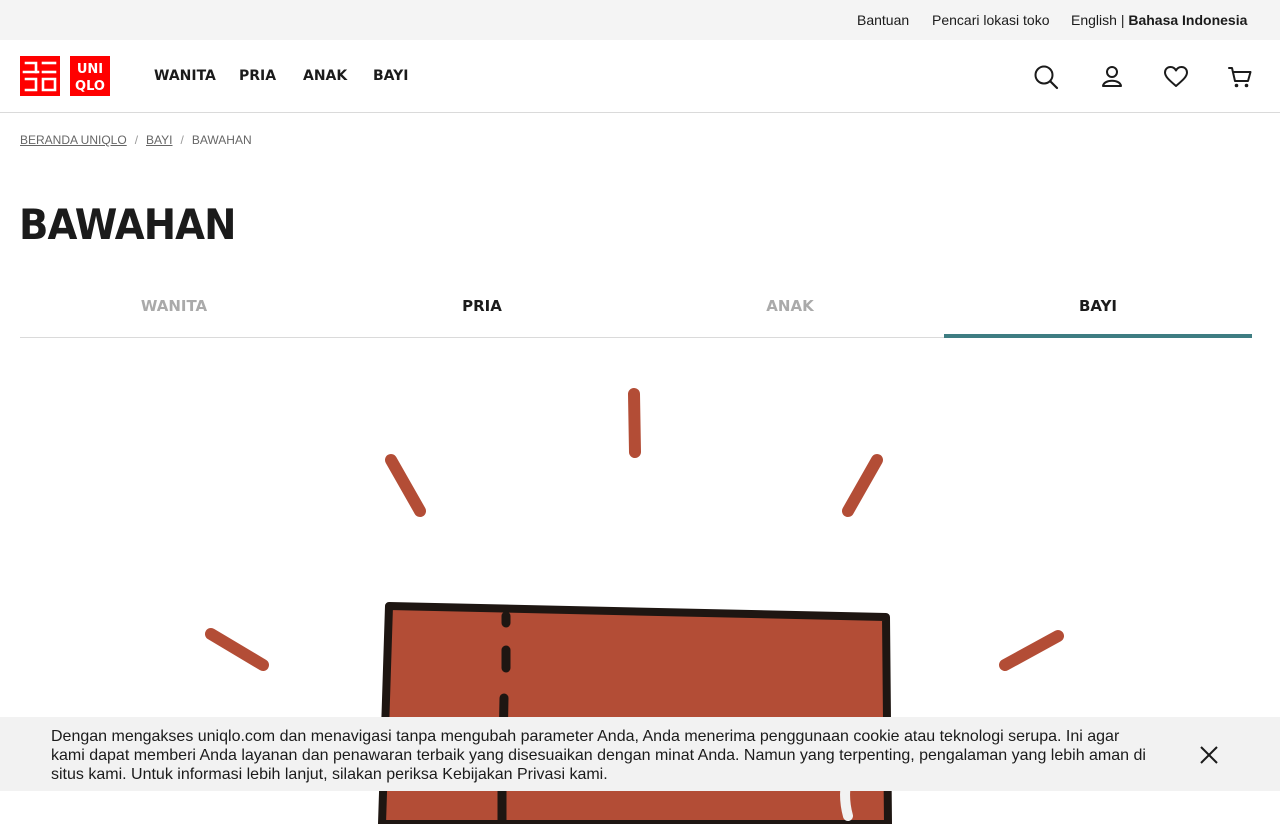 Image resolution: width=1280 pixels, height=824 pixels. What do you see at coordinates (1046, 77) in the screenshot?
I see `search-icon` at bounding box center [1046, 77].